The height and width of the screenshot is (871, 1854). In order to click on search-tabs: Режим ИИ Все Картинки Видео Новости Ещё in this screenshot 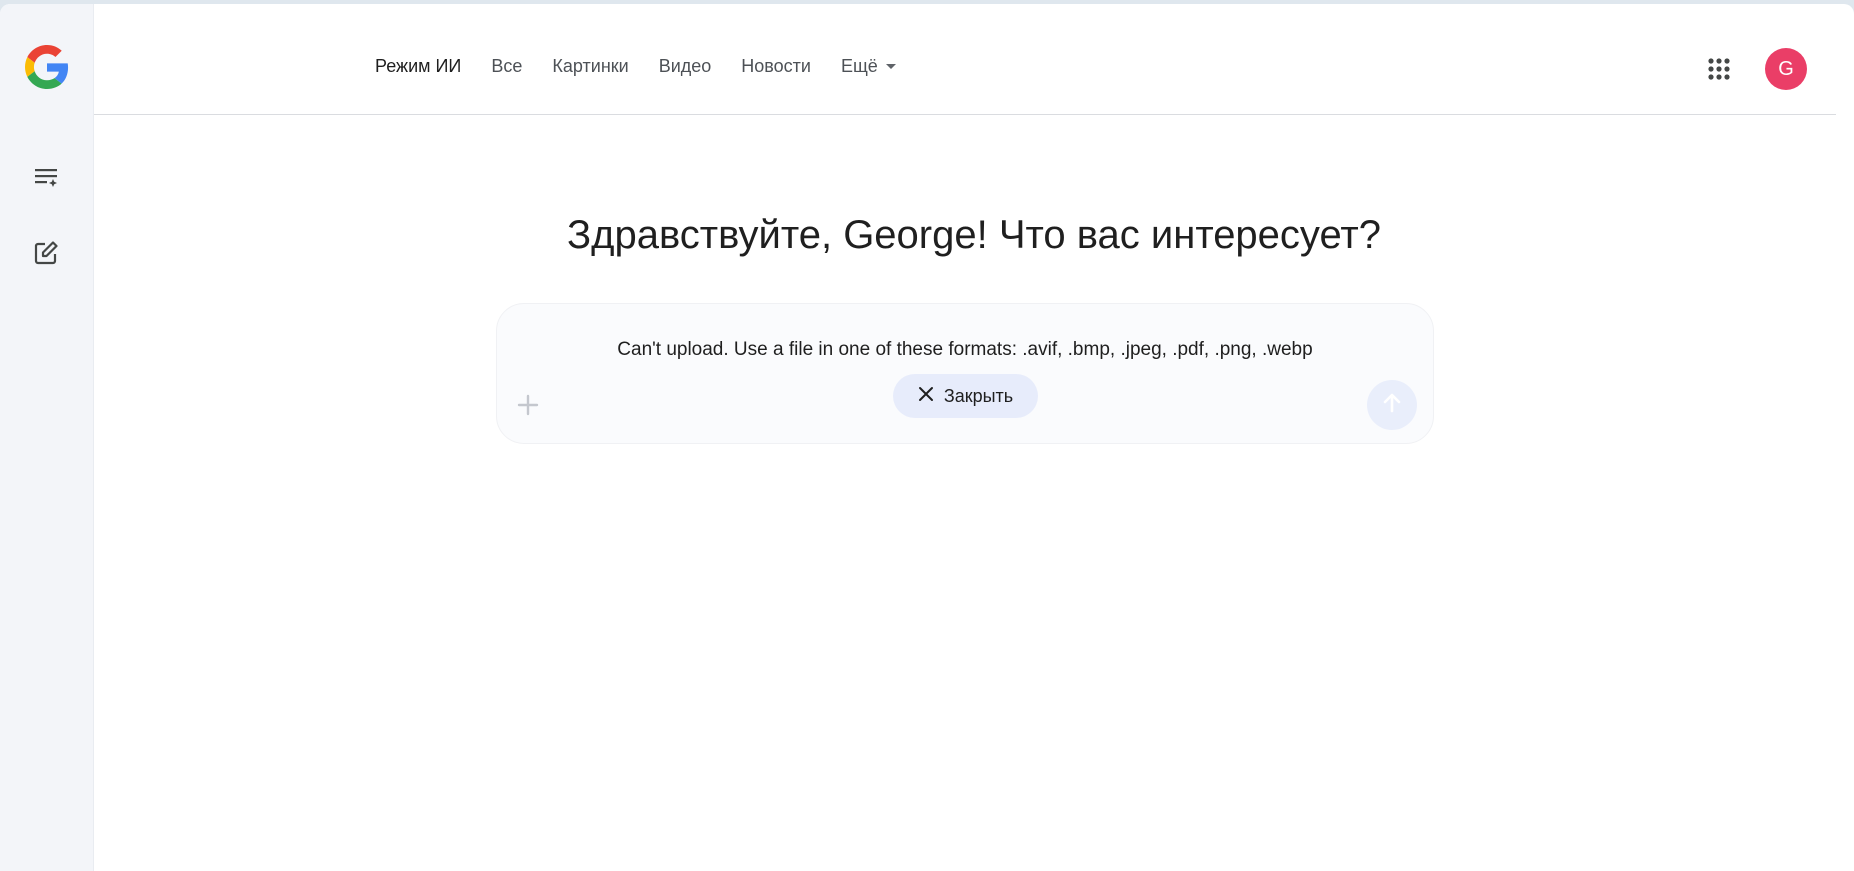, I will do `click(635, 66)`.